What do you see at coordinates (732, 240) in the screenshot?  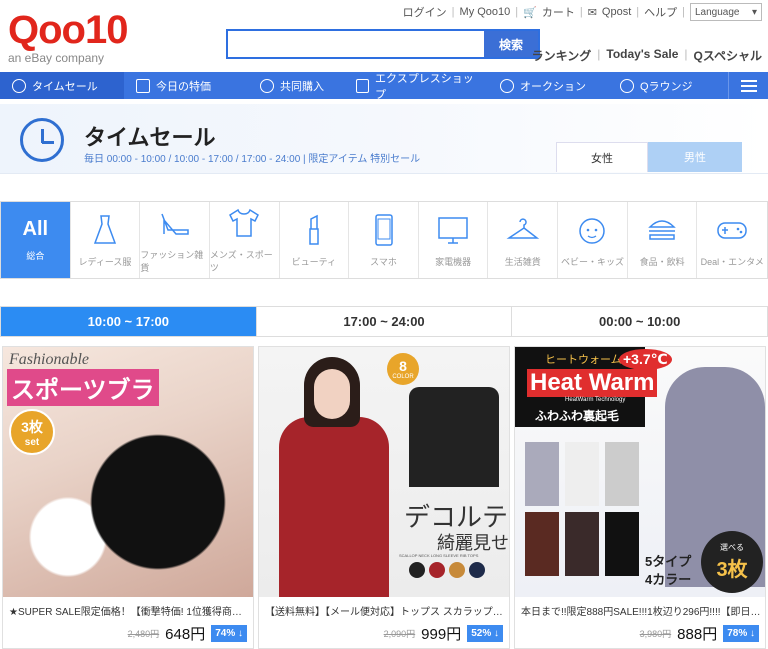 I see `category-deal-entertainment: Deal・エンタメ` at bounding box center [732, 240].